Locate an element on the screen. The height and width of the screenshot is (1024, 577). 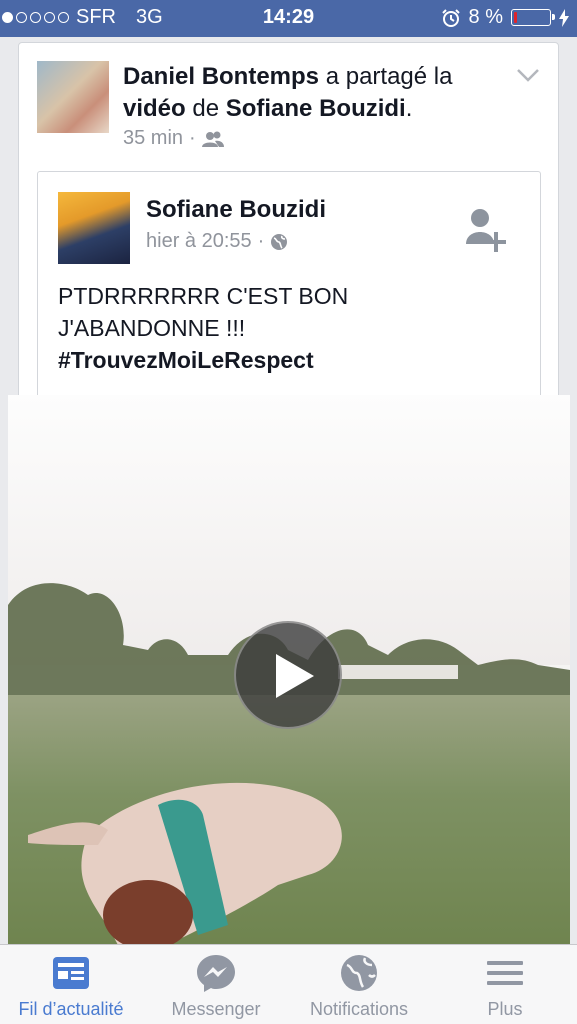
tab-messenger: Messenger is located at coordinates (216, 986).